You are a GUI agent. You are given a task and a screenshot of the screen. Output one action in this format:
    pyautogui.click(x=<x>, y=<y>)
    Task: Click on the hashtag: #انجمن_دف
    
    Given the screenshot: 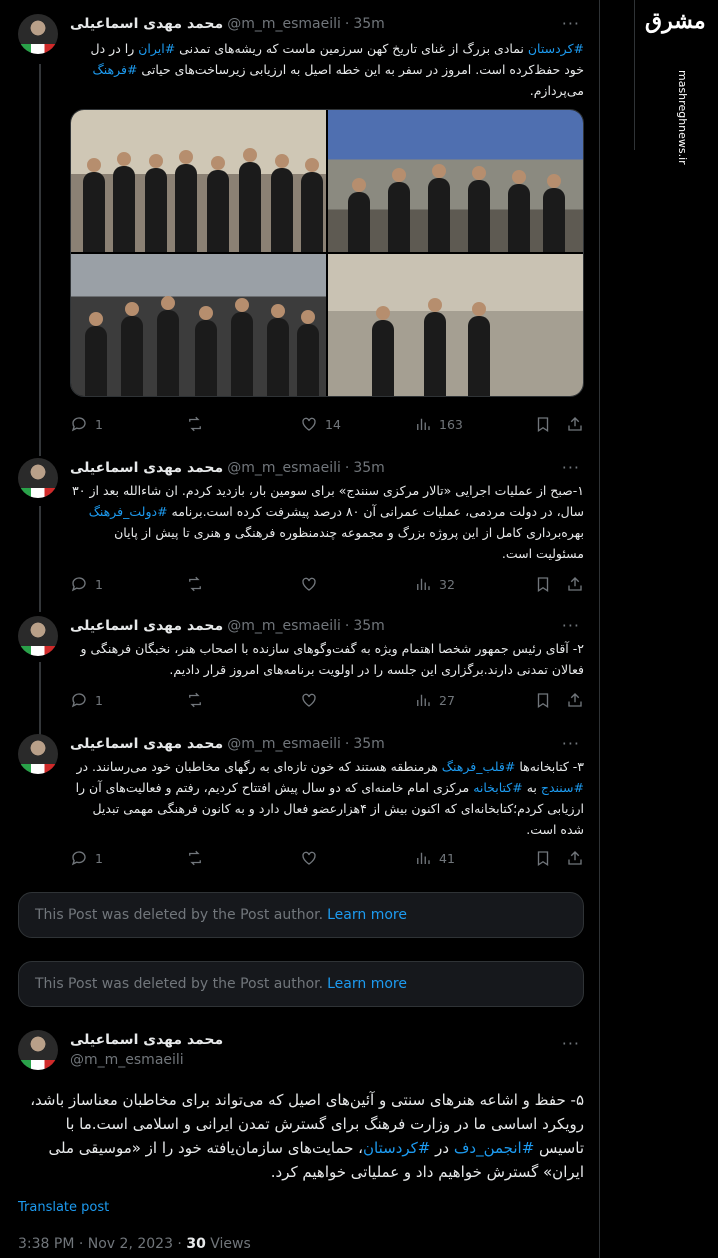 What is the action you would take?
    pyautogui.click(x=494, y=1148)
    